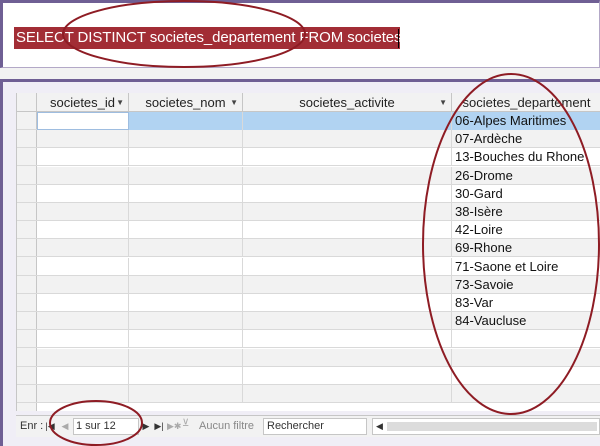 The width and height of the screenshot is (600, 446). What do you see at coordinates (526, 212) in the screenshot?
I see `table-cell: 38-Isère` at bounding box center [526, 212].